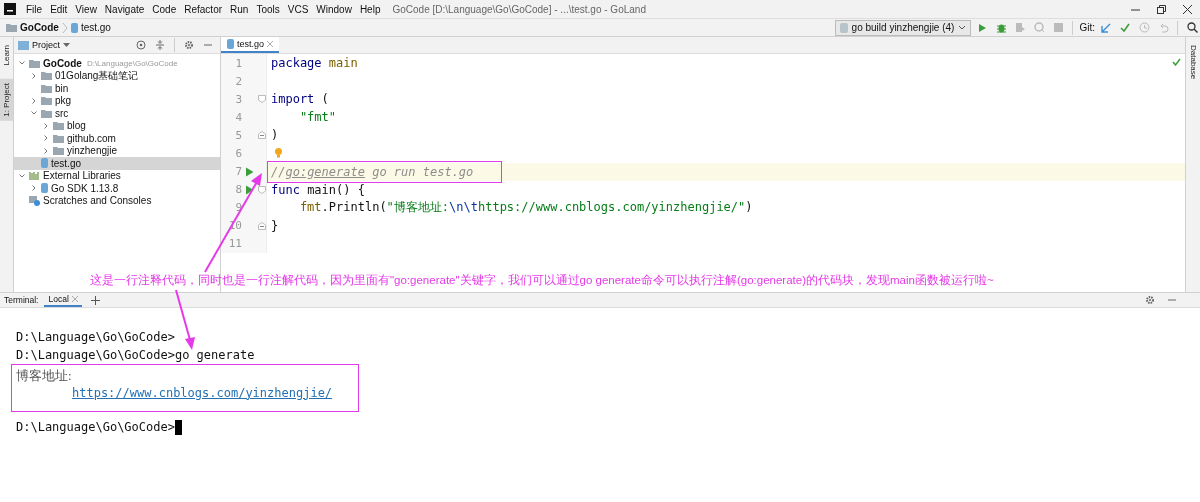  Describe the element at coordinates (92, 151) in the screenshot. I see `tree-label: yinzhengjie` at that location.